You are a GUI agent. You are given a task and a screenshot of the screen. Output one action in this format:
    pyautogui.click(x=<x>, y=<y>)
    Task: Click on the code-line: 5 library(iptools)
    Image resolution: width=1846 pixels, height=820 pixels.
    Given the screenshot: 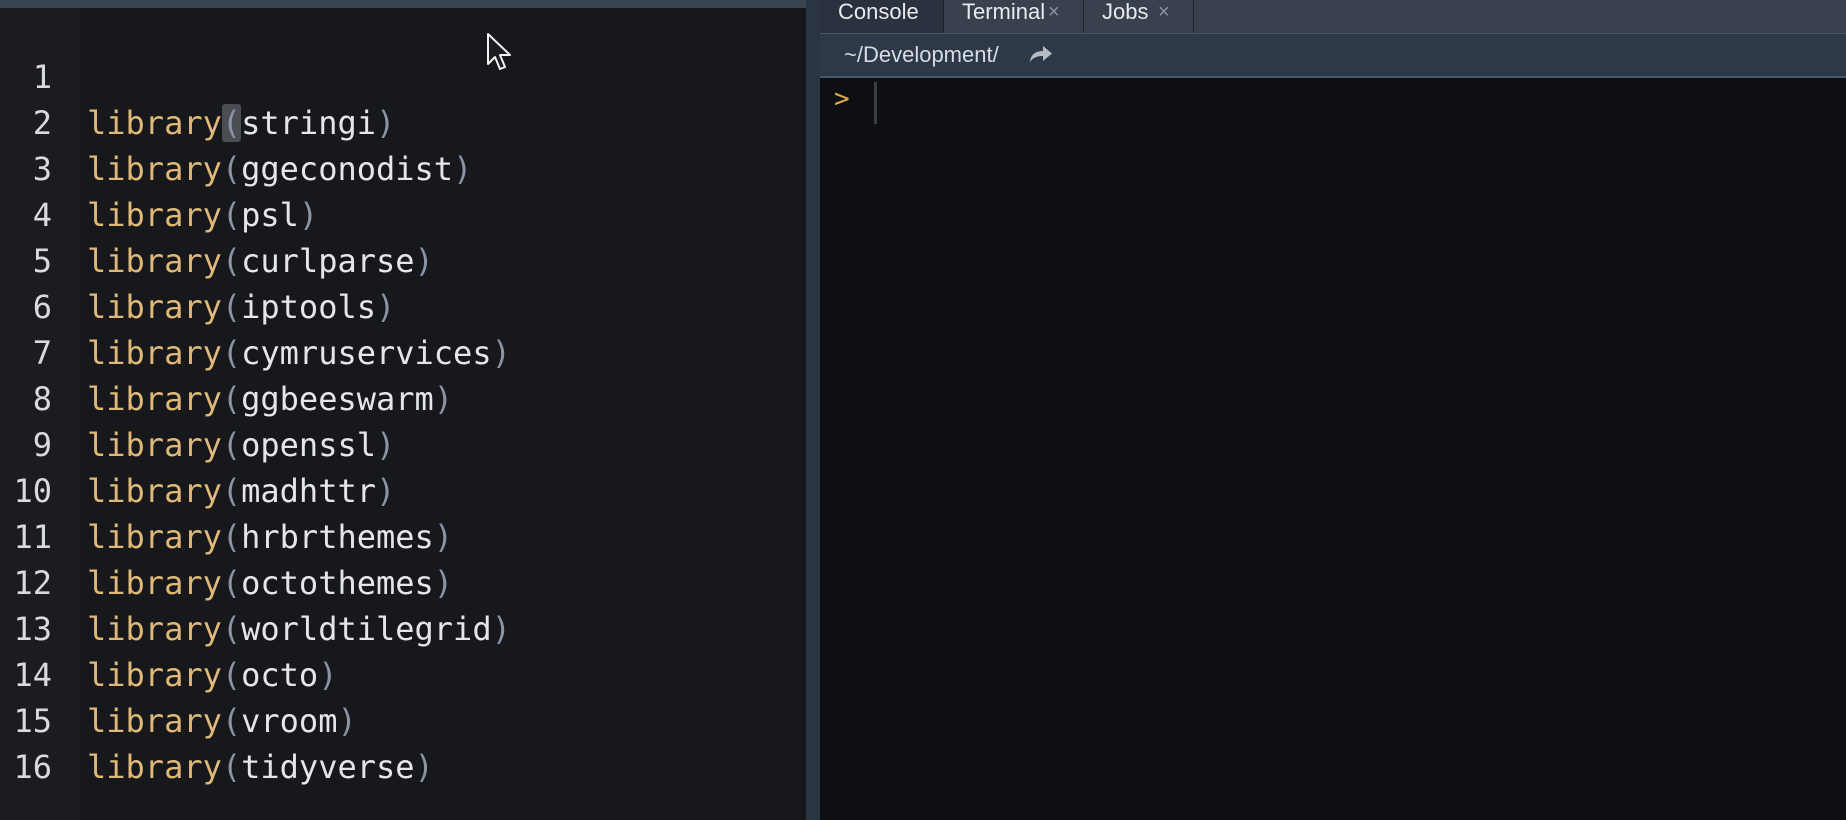 What is the action you would take?
    pyautogui.click(x=403, y=259)
    